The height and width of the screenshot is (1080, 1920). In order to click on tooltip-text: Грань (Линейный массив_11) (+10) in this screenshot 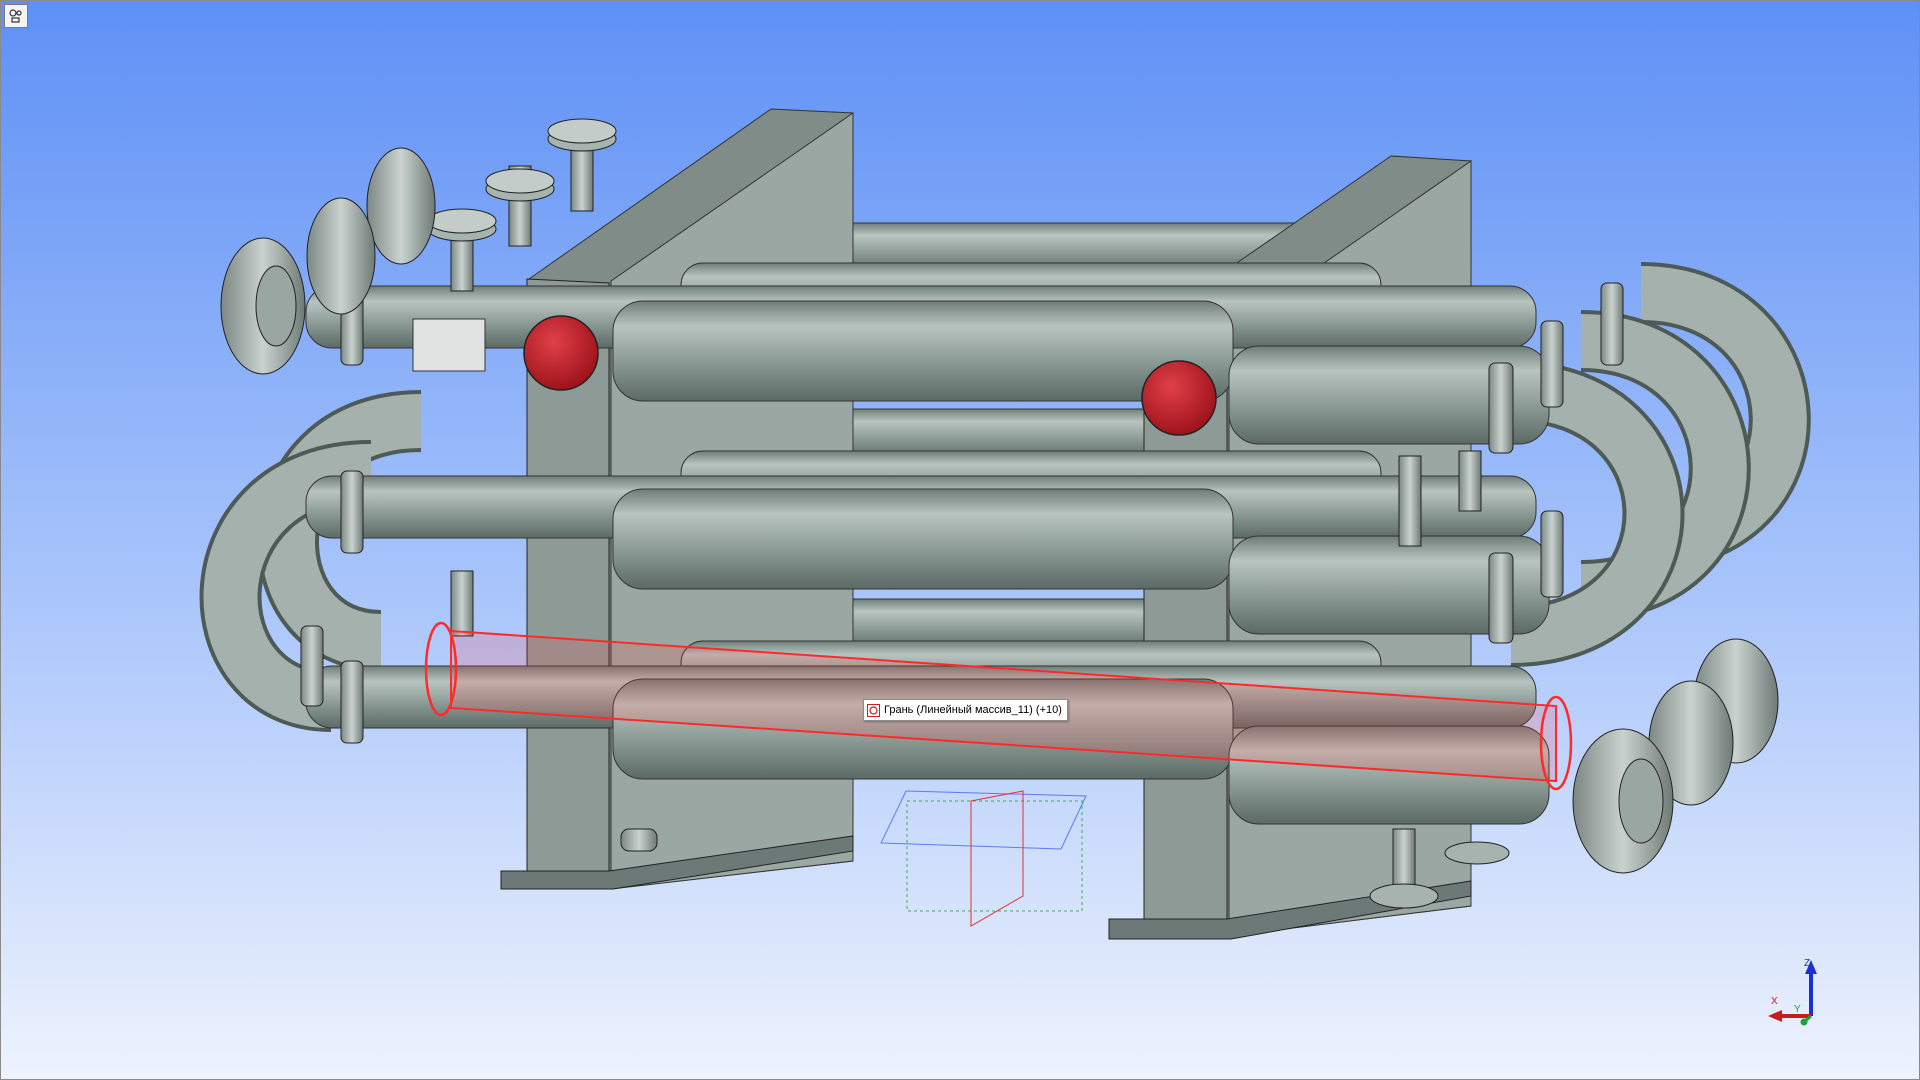, I will do `click(973, 710)`.